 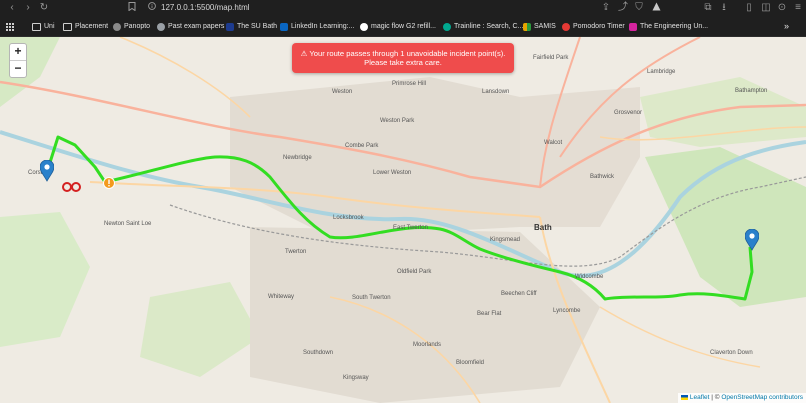 I want to click on place-label: Lower Weston, so click(x=392, y=173).